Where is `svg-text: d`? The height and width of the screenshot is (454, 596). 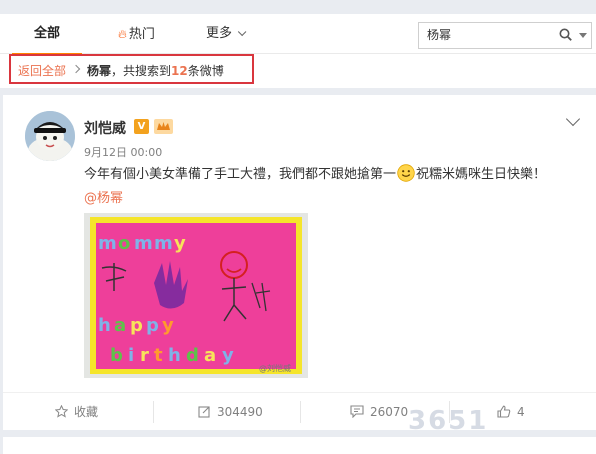
svg-text: d is located at coordinates (192, 355).